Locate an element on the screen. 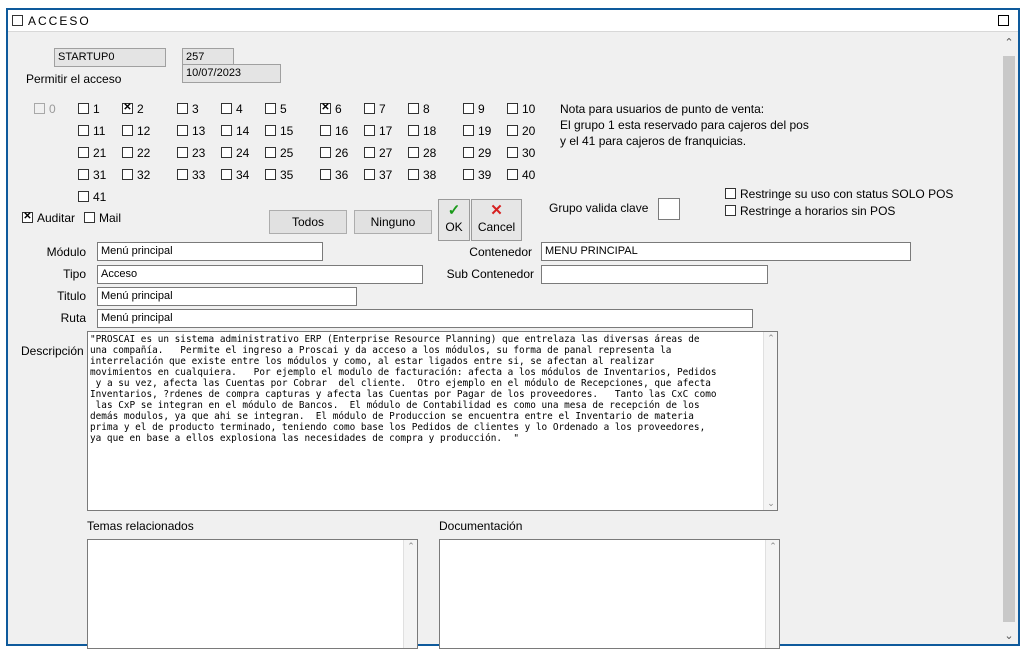 Image resolution: width=1029 pixels, height=654 pixels. window-vertical-scrollbar: ⌃ ⌄ is located at coordinates (1009, 338).